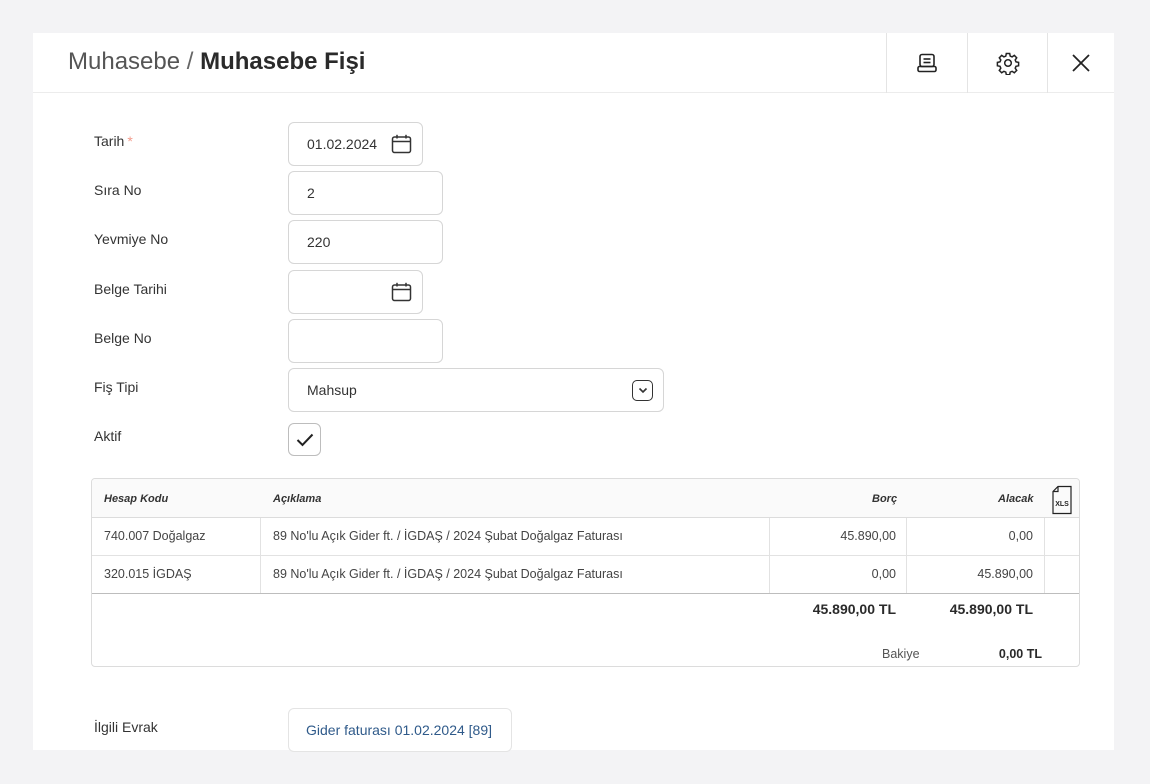  I want to click on breadcrumb-current: Muhasebe Fişi, so click(283, 61).